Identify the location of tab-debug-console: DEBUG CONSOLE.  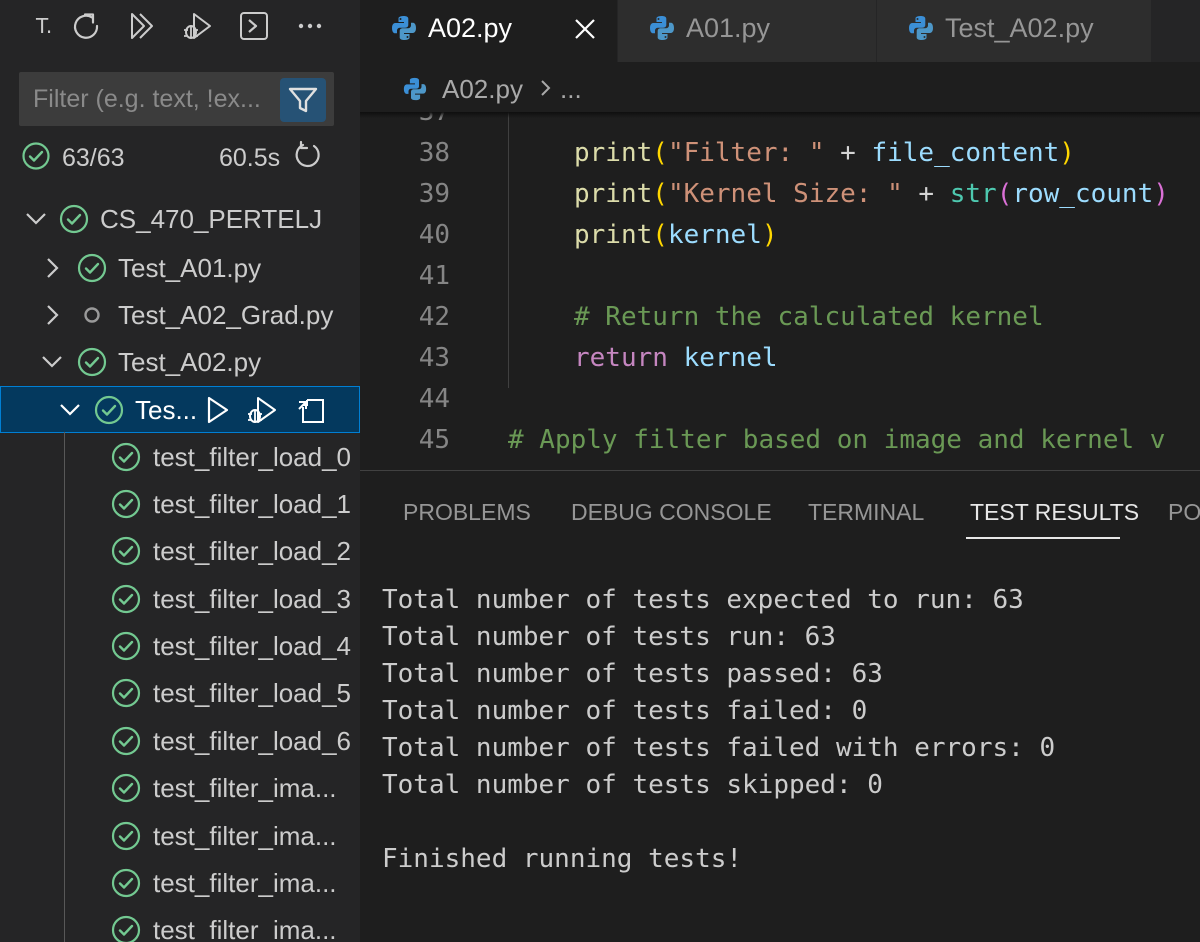
(671, 512).